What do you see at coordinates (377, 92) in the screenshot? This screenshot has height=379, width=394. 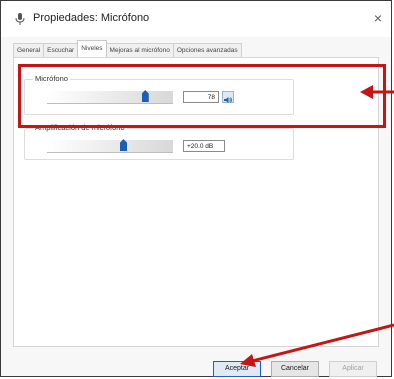 I see `annotation-arrow-microphone` at bounding box center [377, 92].